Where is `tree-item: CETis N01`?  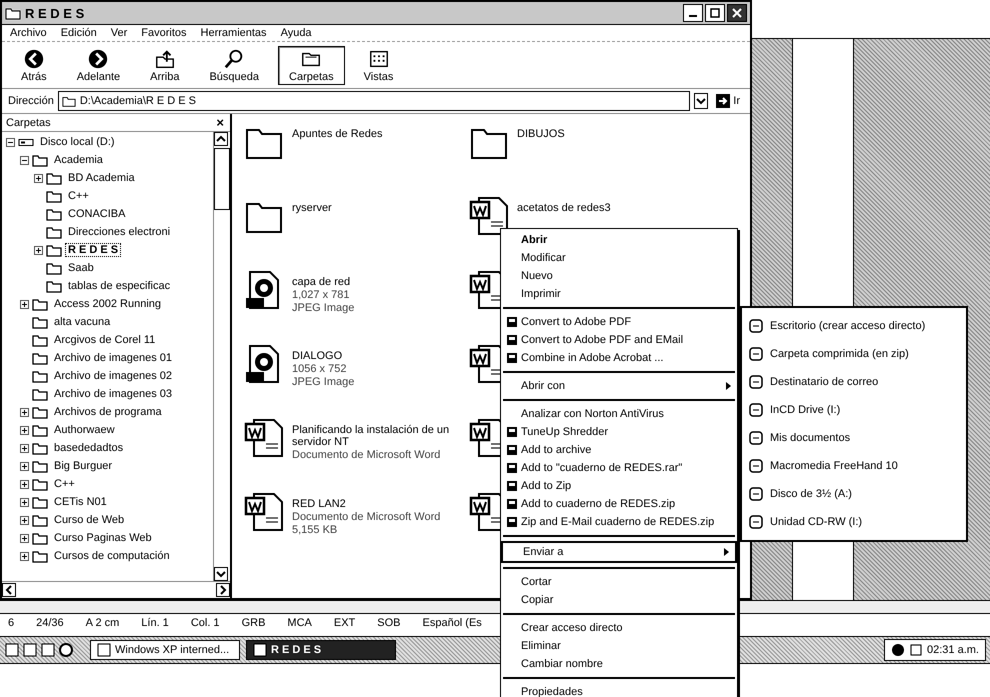
tree-item: CETis N01 is located at coordinates (80, 502).